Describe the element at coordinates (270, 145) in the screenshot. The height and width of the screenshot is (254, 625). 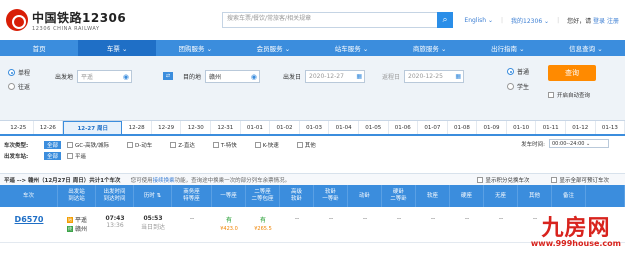
I see `checkbox-label: K-快速` at that location.